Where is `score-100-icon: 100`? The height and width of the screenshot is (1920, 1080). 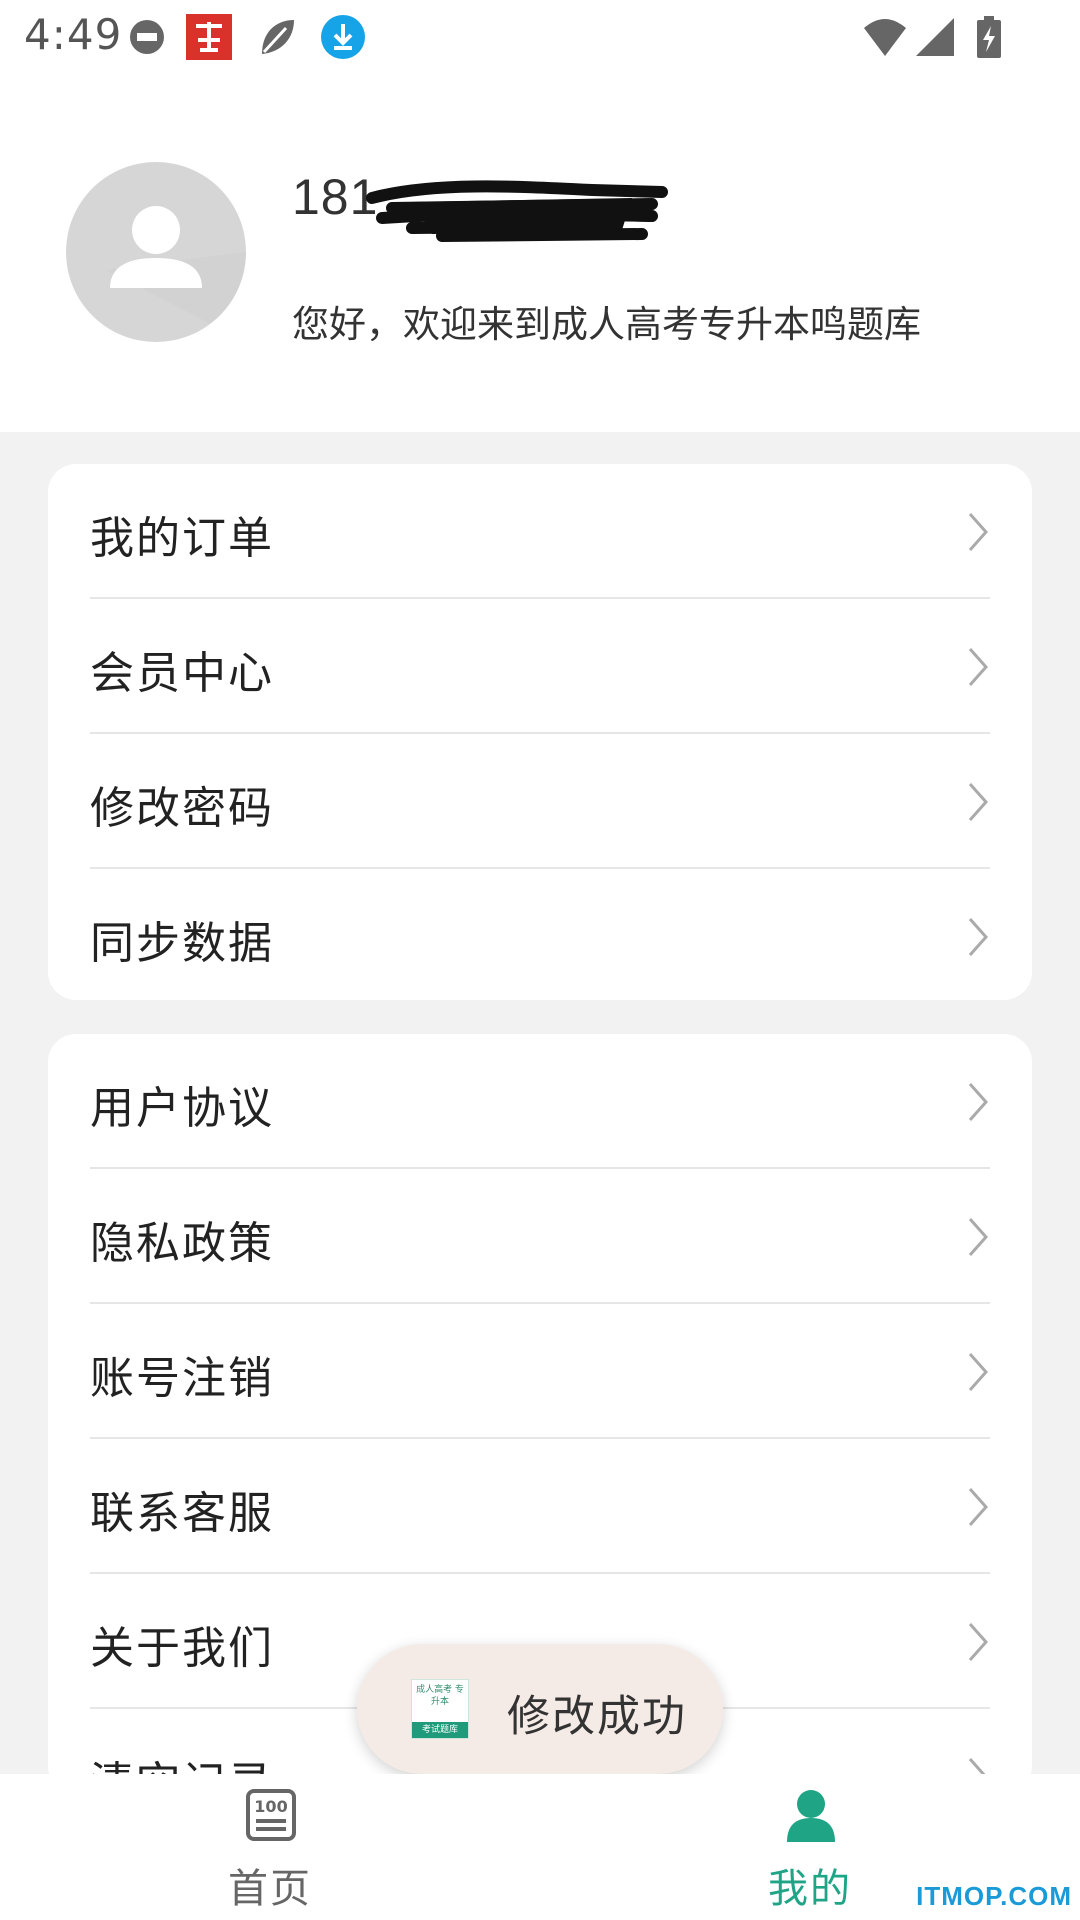
score-100-icon: 100 is located at coordinates (271, 1815).